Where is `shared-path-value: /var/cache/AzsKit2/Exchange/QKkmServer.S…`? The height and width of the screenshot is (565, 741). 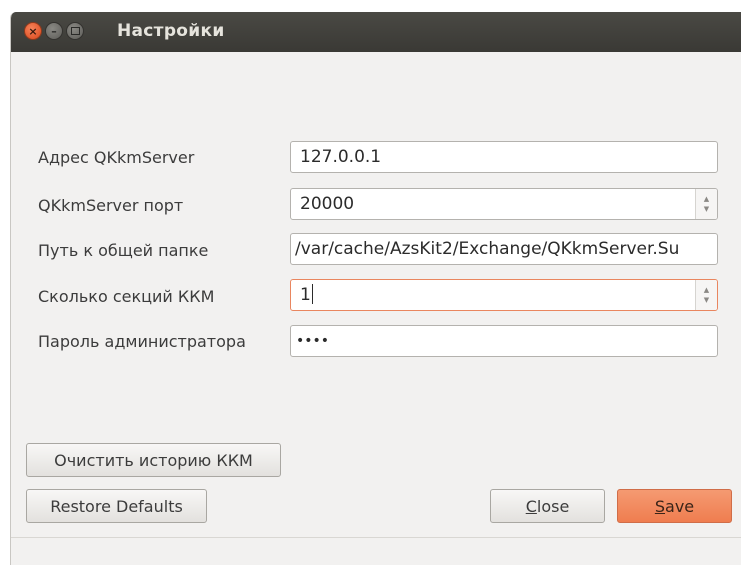
shared-path-value: /var/cache/AzsKit2/Exchange/QKkmServer.S… is located at coordinates (487, 249).